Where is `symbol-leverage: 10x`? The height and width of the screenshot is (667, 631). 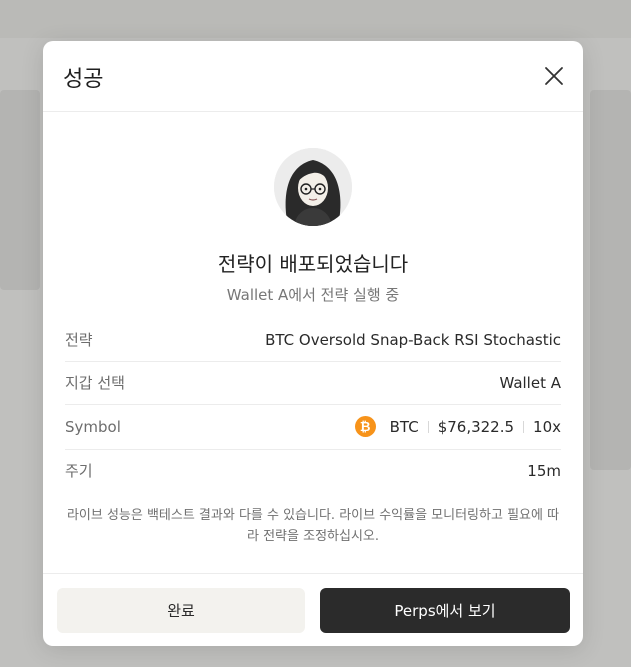
symbol-leverage: 10x is located at coordinates (547, 426).